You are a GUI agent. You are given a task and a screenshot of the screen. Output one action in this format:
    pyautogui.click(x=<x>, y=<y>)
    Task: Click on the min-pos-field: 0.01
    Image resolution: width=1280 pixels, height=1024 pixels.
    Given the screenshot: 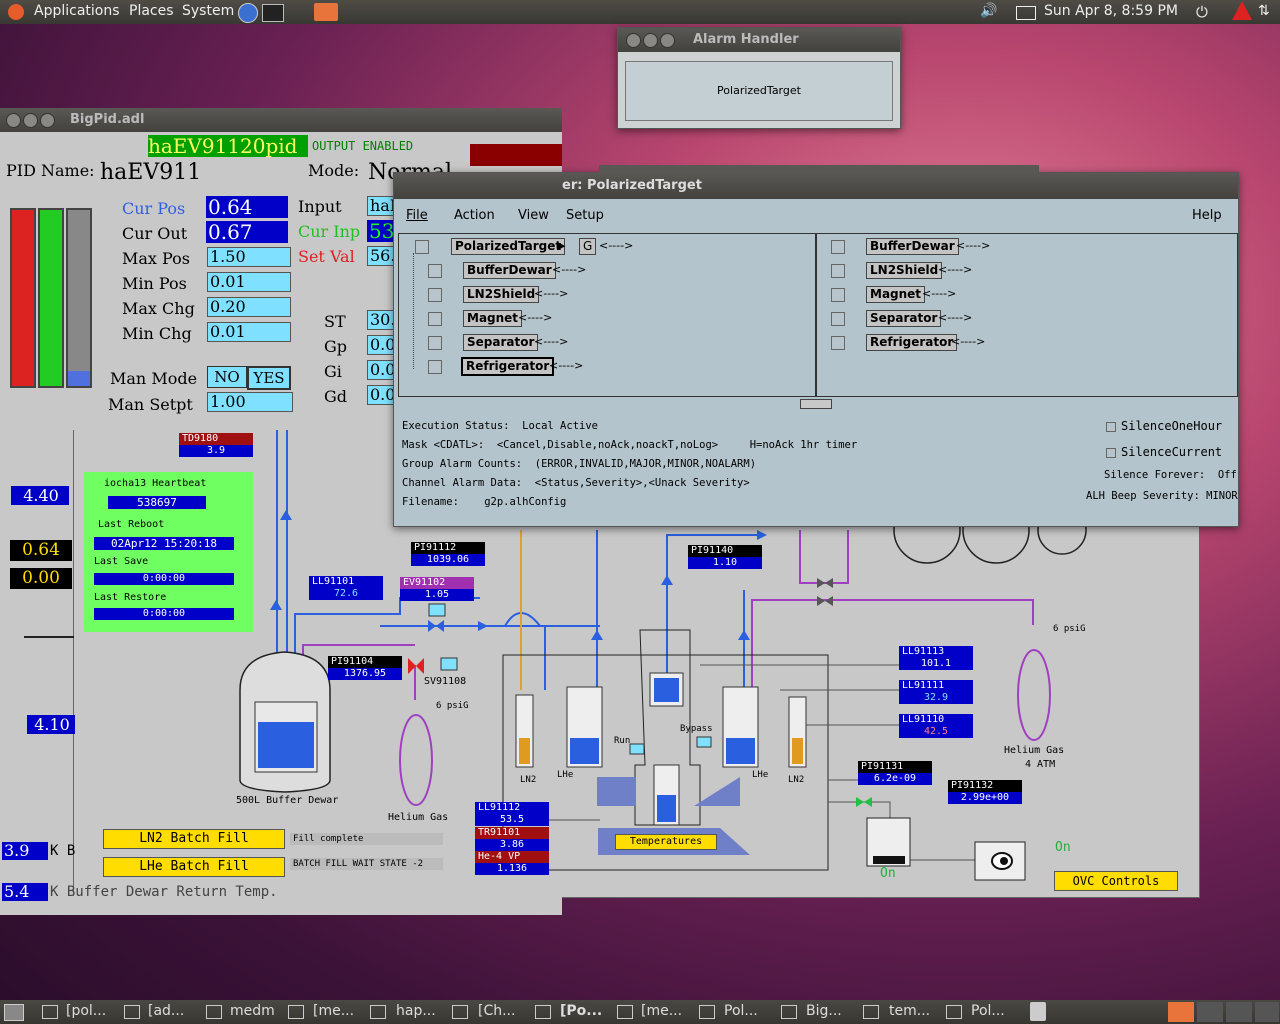 What is the action you would take?
    pyautogui.click(x=249, y=282)
    